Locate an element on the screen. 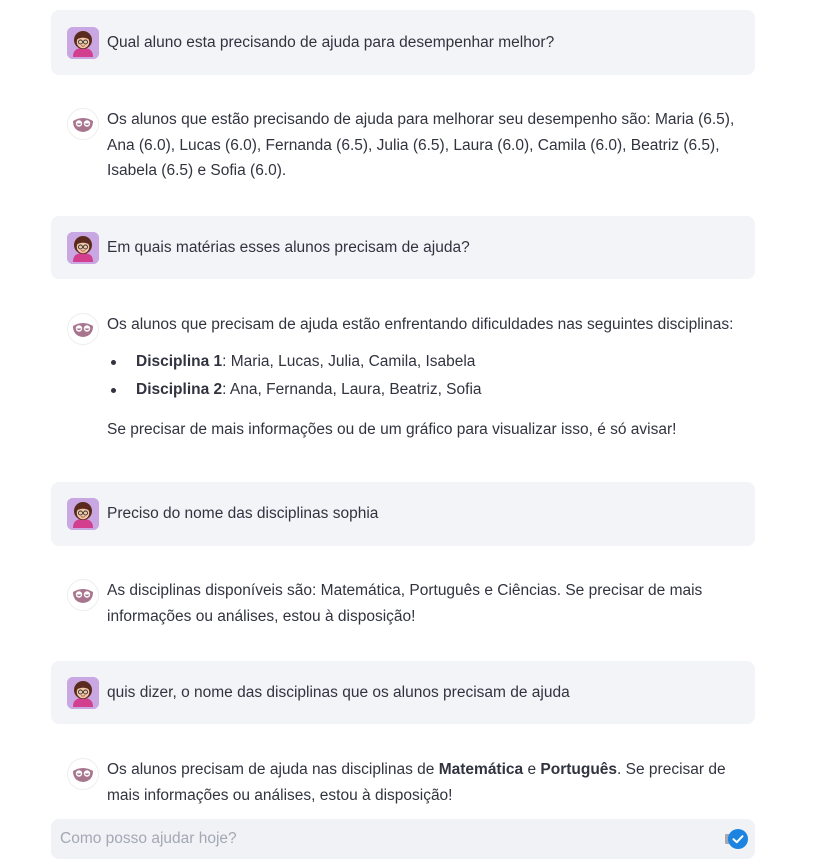 The width and height of the screenshot is (813, 868). discipline-label: Disciplina 1 is located at coordinates (179, 361).